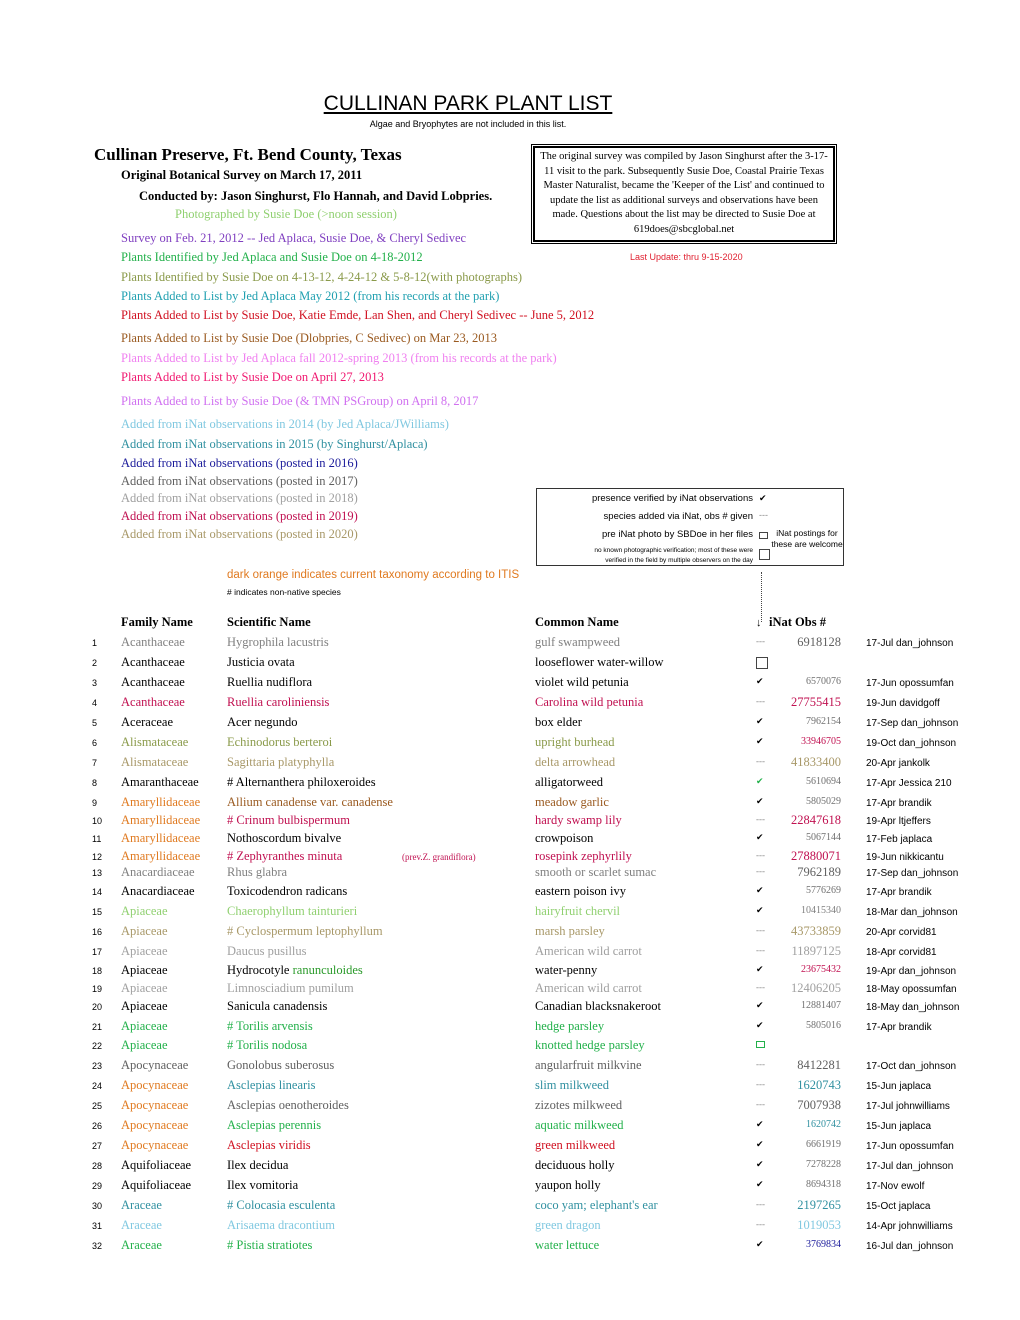 The image size is (1020, 1320). I want to click on inat-obs-number: 12881407, so click(821, 1005).